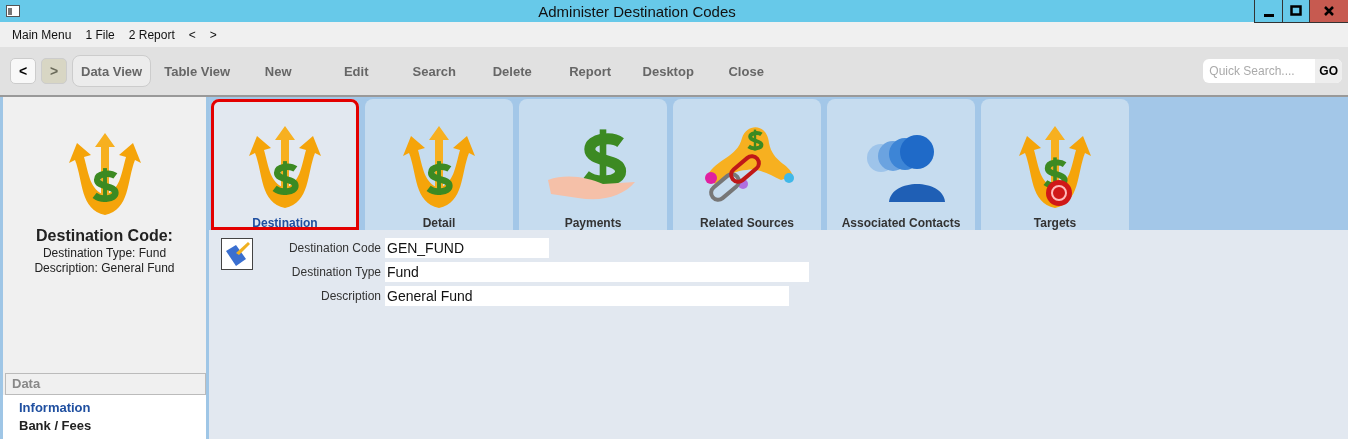  I want to click on nav-button: <, so click(23, 71).